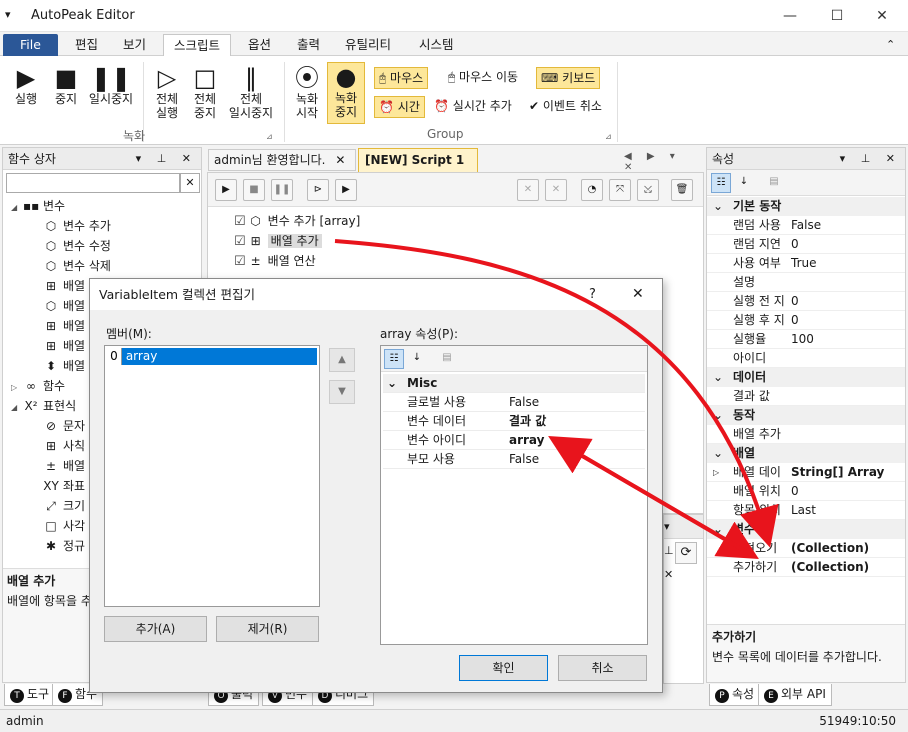  Describe the element at coordinates (870, 159) in the screenshot. I see `panel-controls-right: ▾ ⊥ ✕` at that location.